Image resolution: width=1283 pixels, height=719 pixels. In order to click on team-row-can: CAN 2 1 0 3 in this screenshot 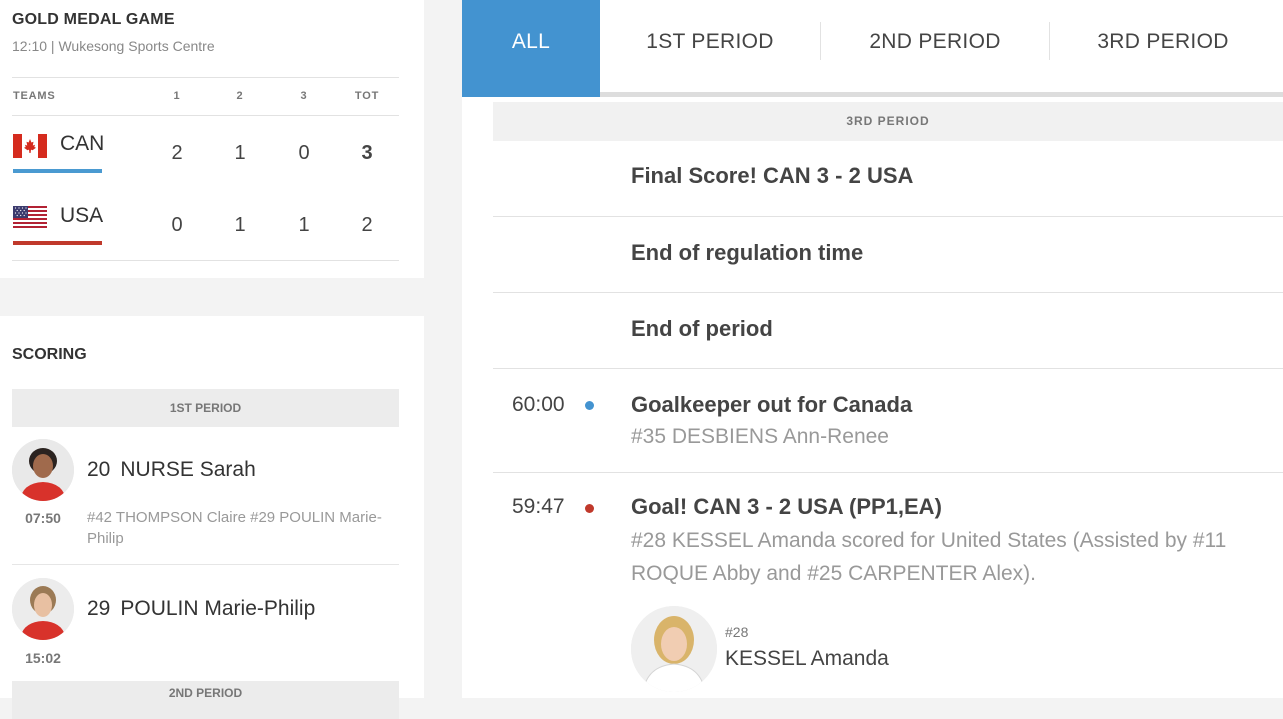, I will do `click(205, 152)`.